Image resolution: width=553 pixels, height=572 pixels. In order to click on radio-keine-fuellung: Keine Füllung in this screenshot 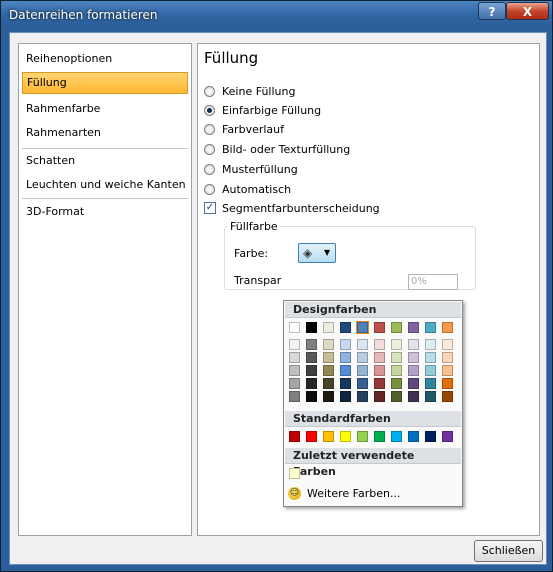, I will do `click(249, 91)`.